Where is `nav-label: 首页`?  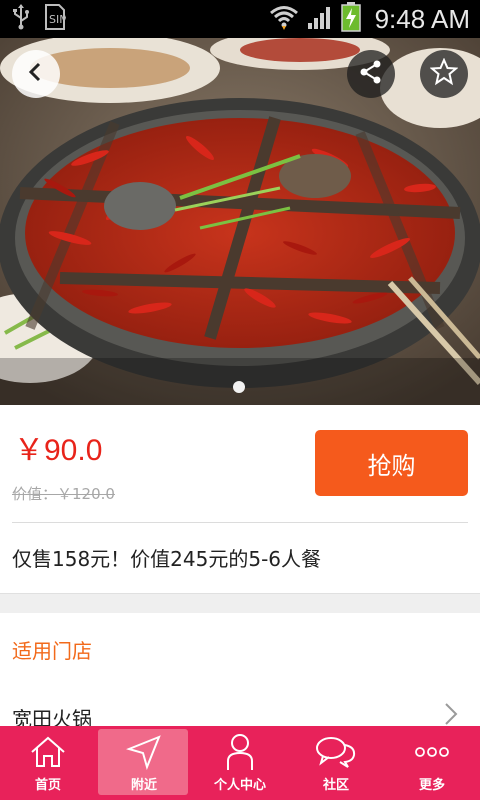 nav-label: 首页 is located at coordinates (47, 785).